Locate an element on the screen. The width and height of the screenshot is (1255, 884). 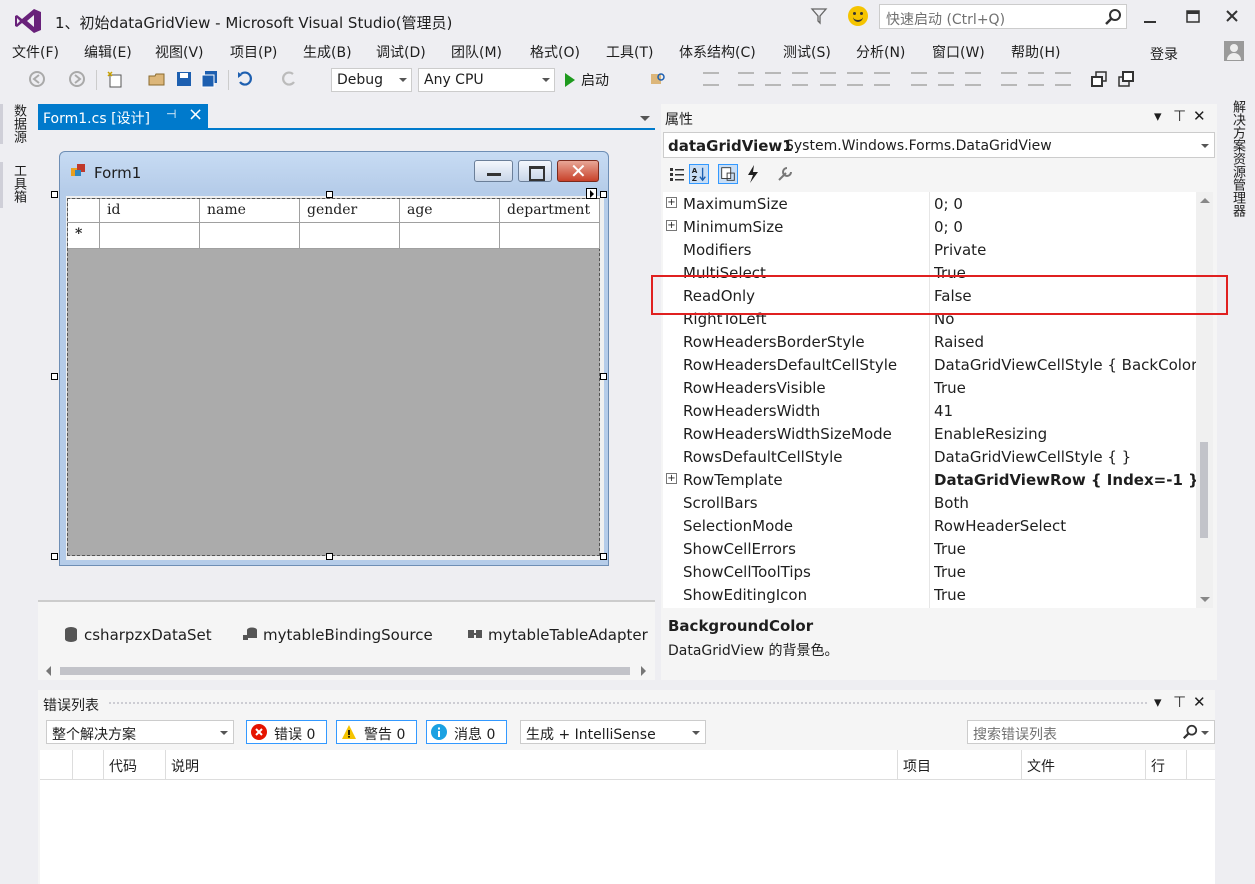
property-value: EnableResizing is located at coordinates (1065, 434).